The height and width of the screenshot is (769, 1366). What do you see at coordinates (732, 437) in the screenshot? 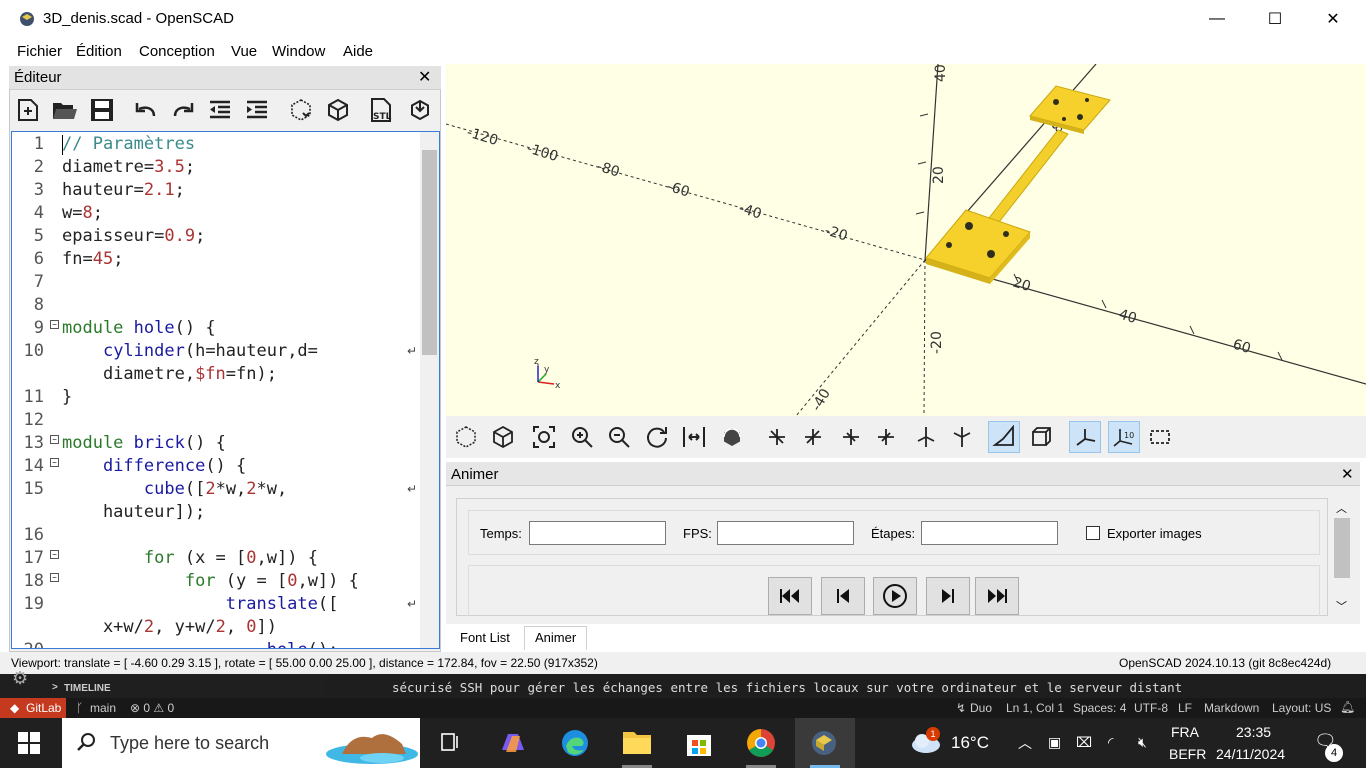
I see `rotate-icon` at bounding box center [732, 437].